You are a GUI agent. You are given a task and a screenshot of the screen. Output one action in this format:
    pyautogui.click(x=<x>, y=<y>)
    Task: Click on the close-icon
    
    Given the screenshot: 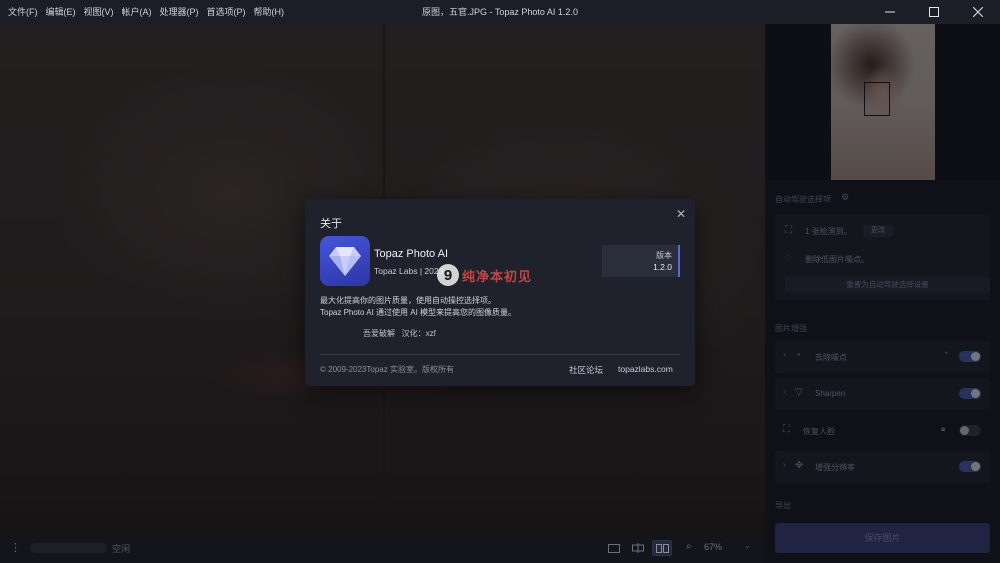 What is the action you would take?
    pyautogui.click(x=978, y=12)
    